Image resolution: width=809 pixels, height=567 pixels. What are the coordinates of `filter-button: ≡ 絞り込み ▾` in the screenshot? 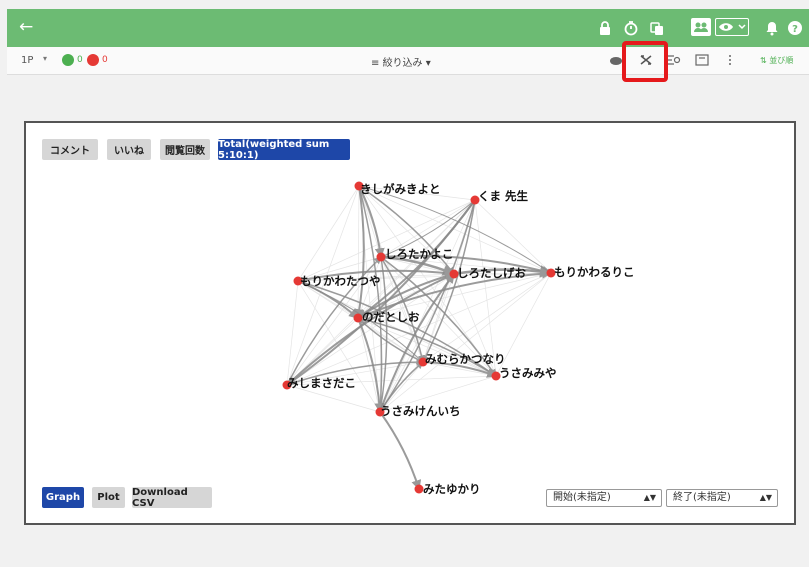 It's located at (401, 61).